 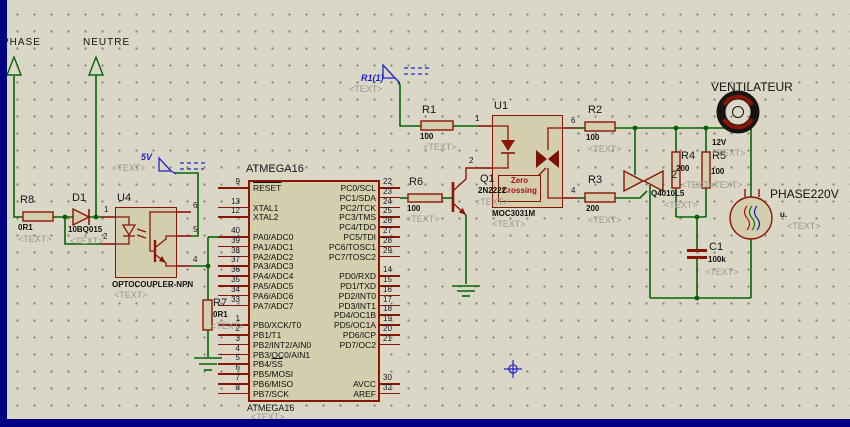 I want to click on value-r1: 100, so click(x=426, y=137).